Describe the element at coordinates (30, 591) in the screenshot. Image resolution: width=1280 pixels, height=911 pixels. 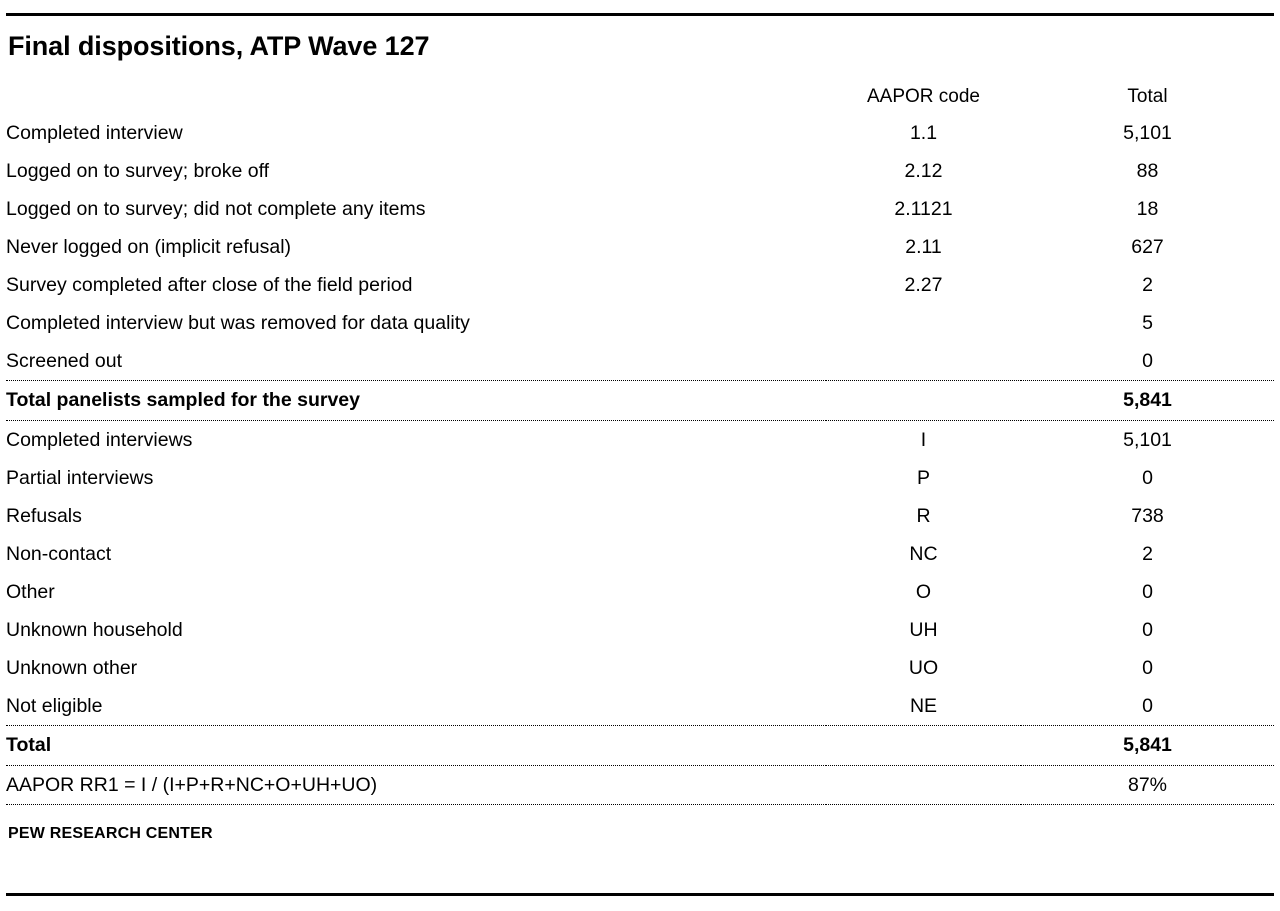
I see `row-label: Other` at that location.